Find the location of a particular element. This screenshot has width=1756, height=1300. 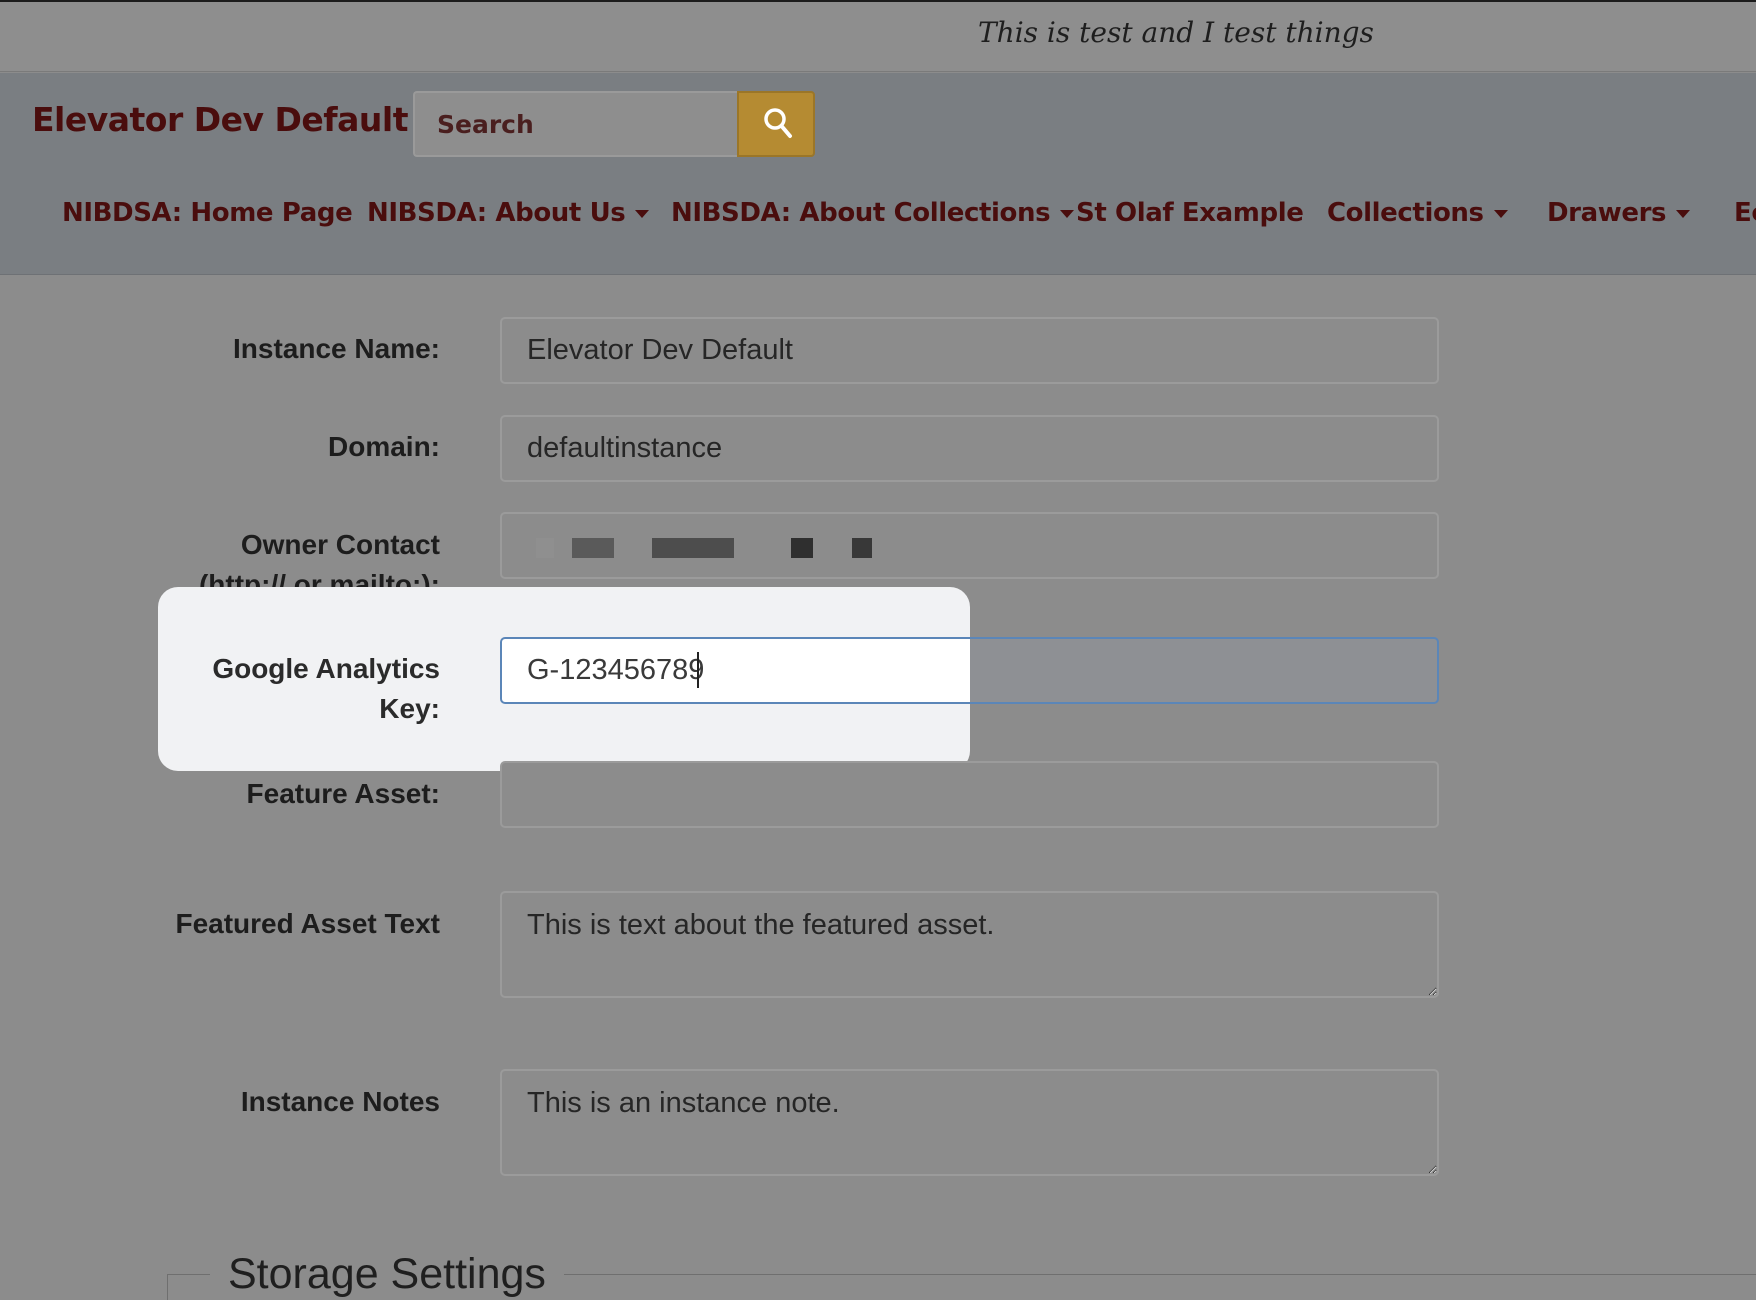

owner-contact-label-line1: Owner Contact is located at coordinates (340, 544).